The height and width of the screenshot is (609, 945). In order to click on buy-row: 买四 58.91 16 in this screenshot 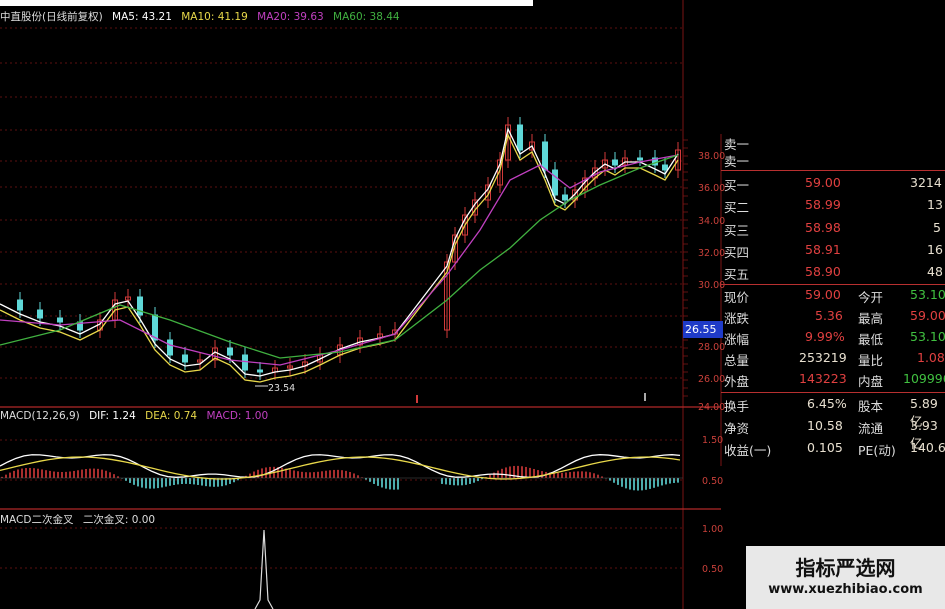, I will do `click(833, 251)`.